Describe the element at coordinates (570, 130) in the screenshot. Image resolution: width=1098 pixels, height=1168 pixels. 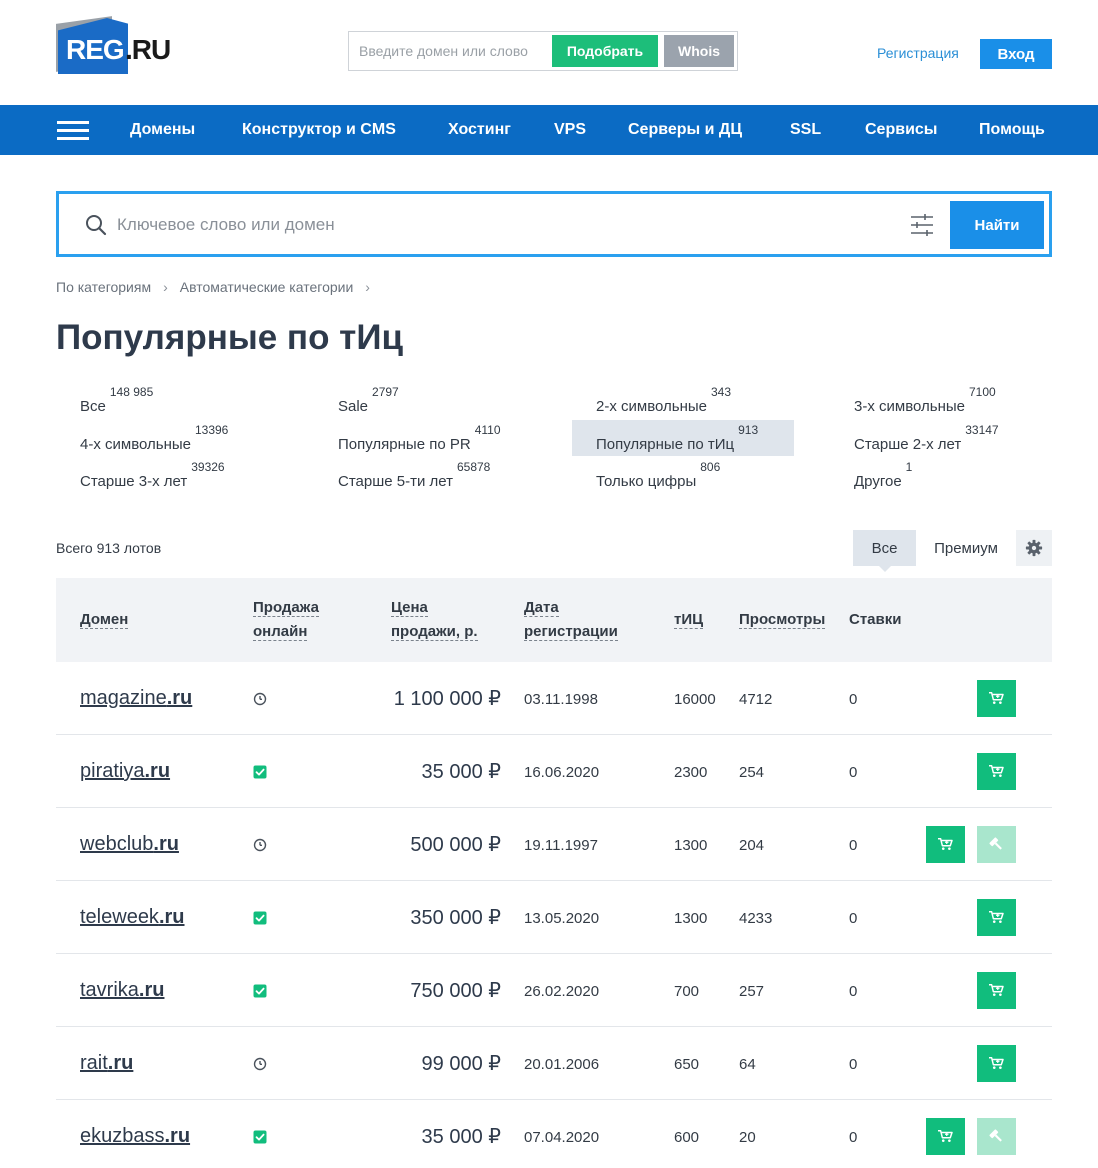
I see `nav-item-vps: VPS` at that location.